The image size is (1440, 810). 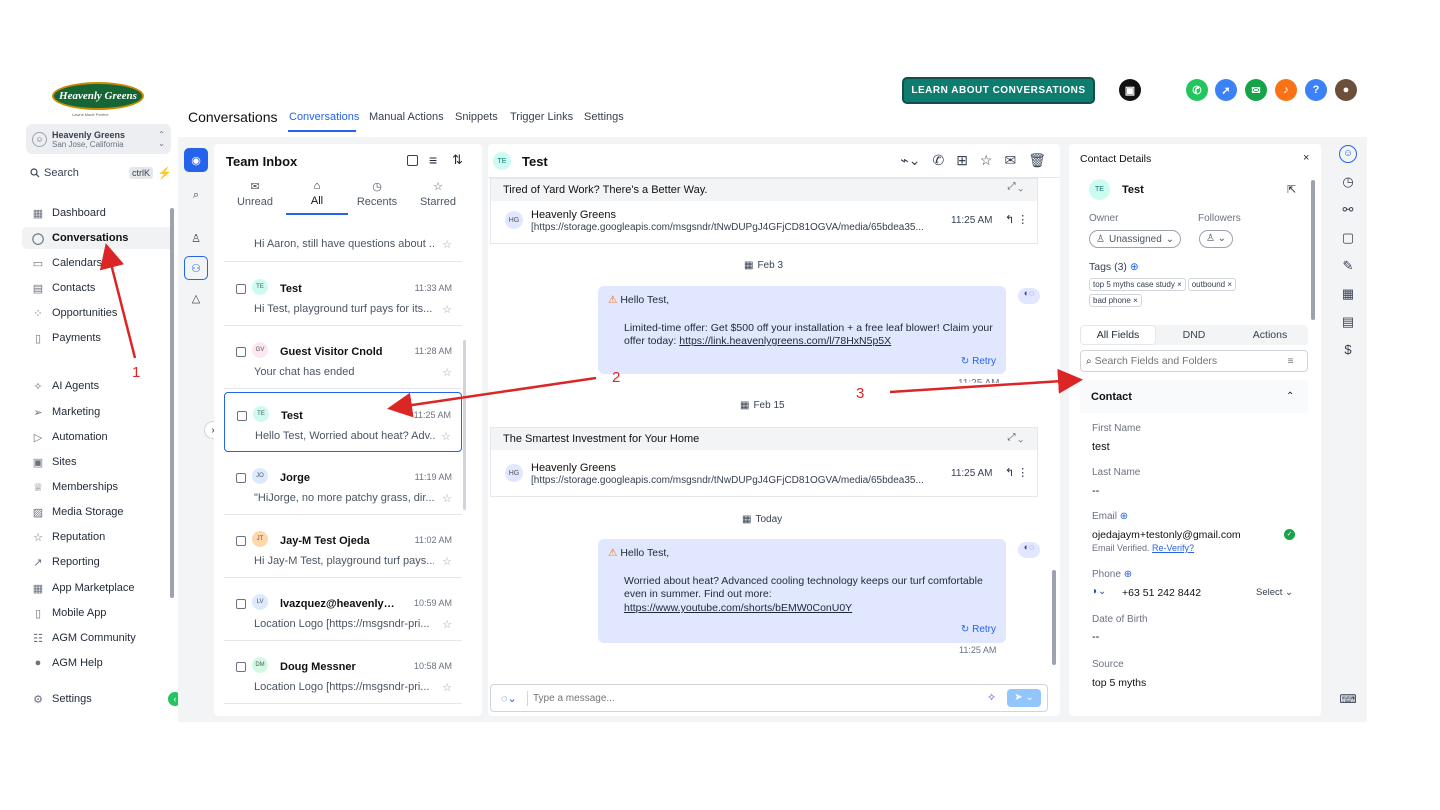 I want to click on sidebar-scrollbar, so click(x=172, y=403).